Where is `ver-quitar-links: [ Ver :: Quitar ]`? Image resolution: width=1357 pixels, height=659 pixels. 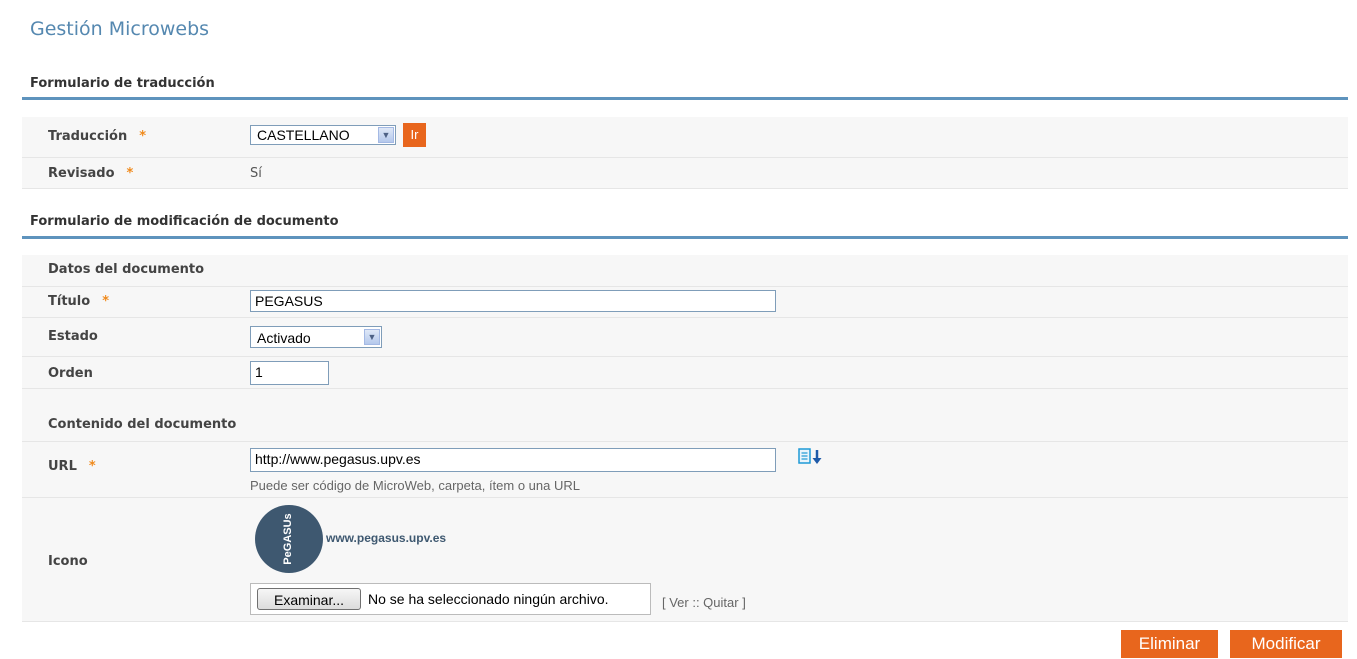 ver-quitar-links: [ Ver :: Quitar ] is located at coordinates (704, 602).